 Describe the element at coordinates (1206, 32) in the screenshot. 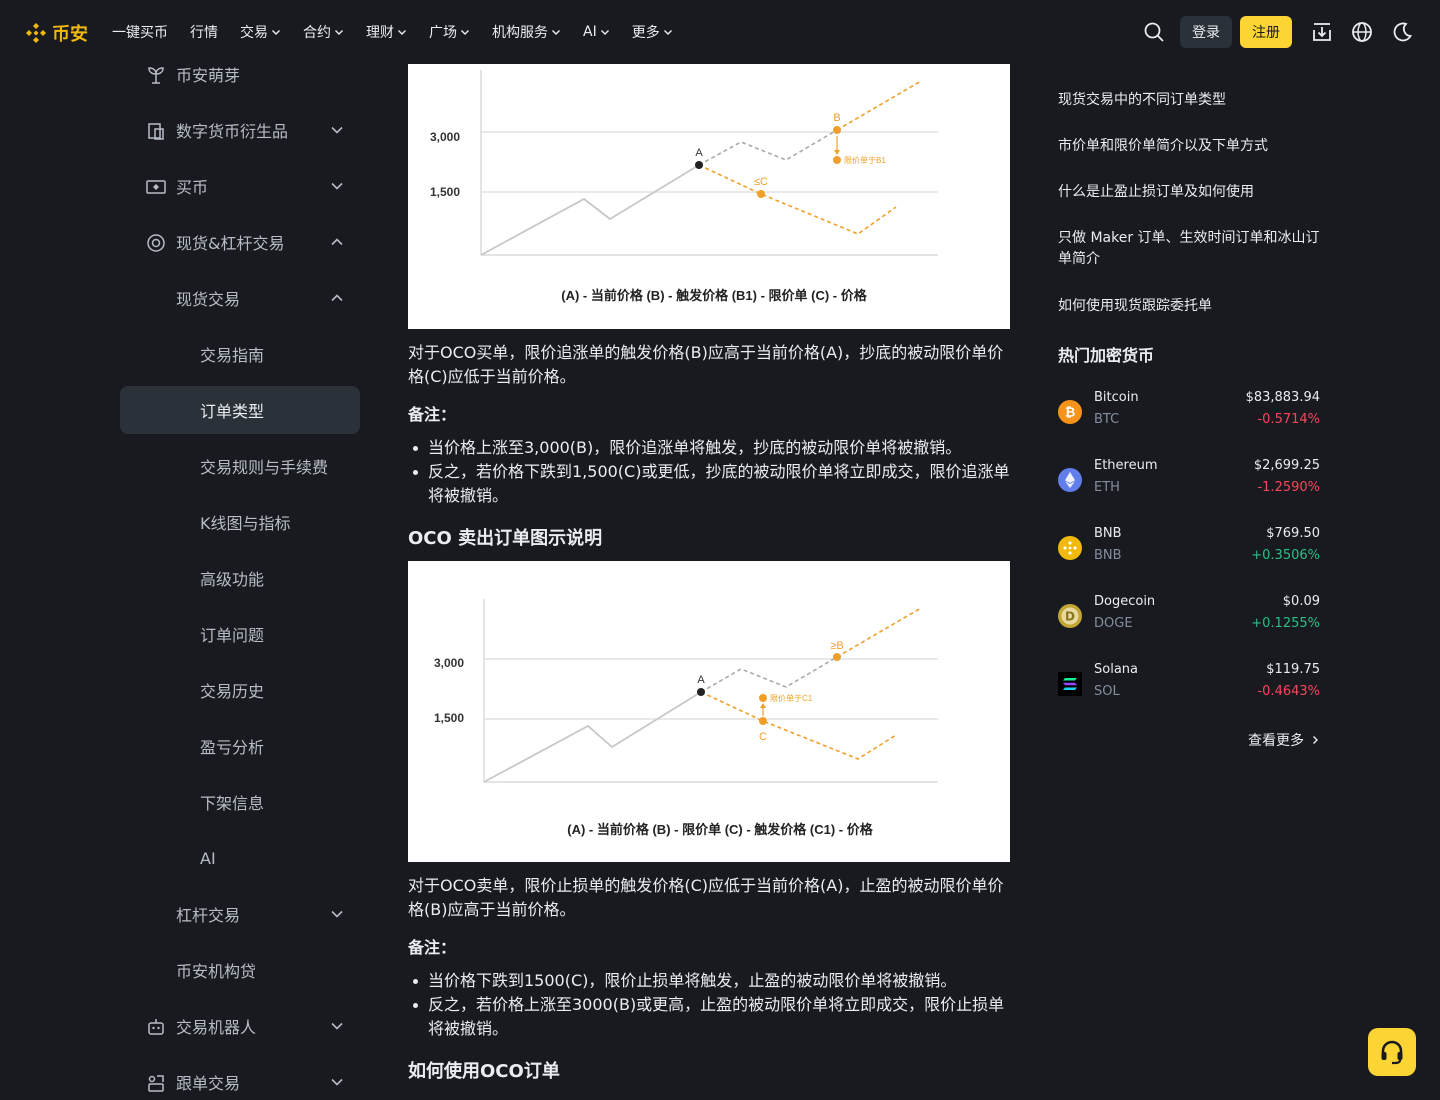

I see `login-button: 登录` at that location.